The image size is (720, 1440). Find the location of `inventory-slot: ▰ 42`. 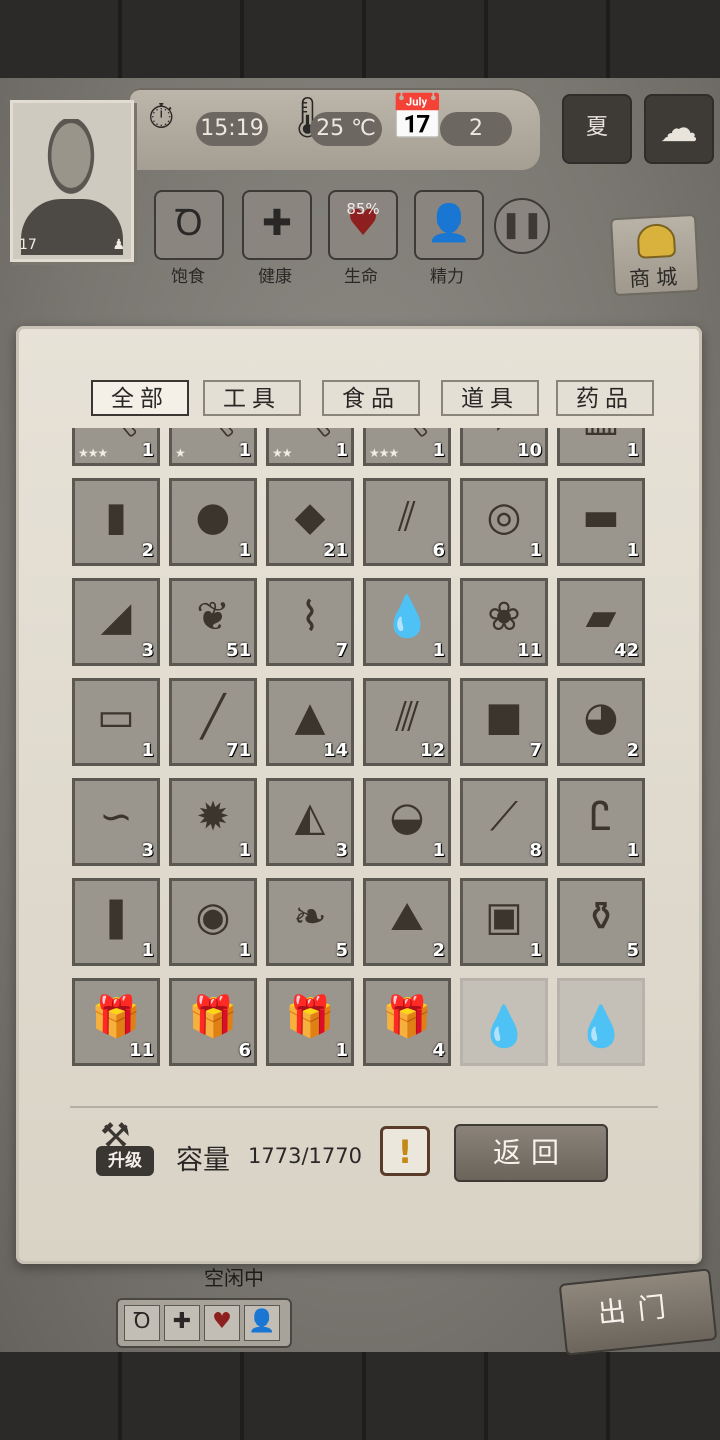

inventory-slot: ▰ 42 is located at coordinates (601, 622).